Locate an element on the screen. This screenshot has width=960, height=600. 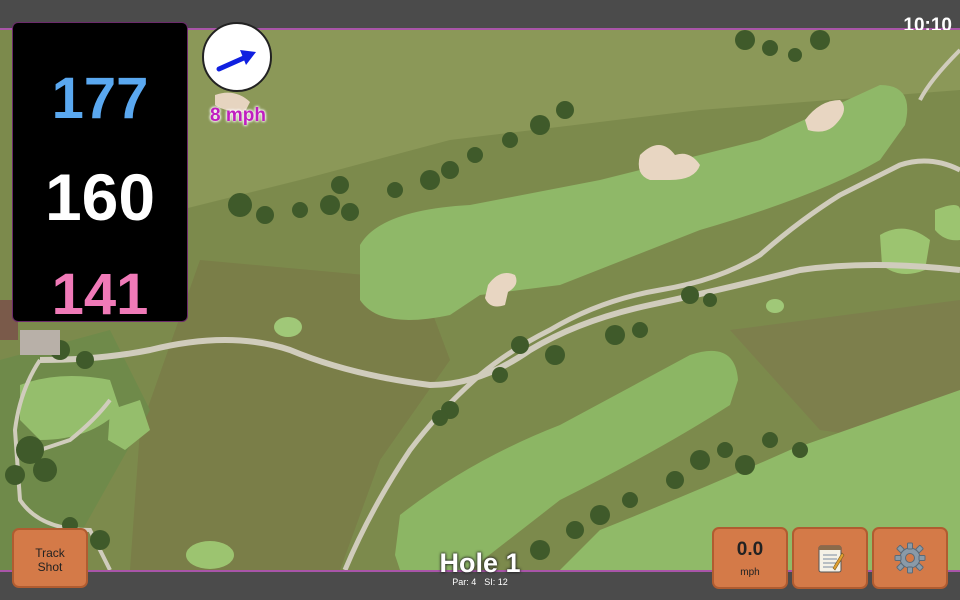
track-shot-label-line2: Shot is located at coordinates (50, 567).